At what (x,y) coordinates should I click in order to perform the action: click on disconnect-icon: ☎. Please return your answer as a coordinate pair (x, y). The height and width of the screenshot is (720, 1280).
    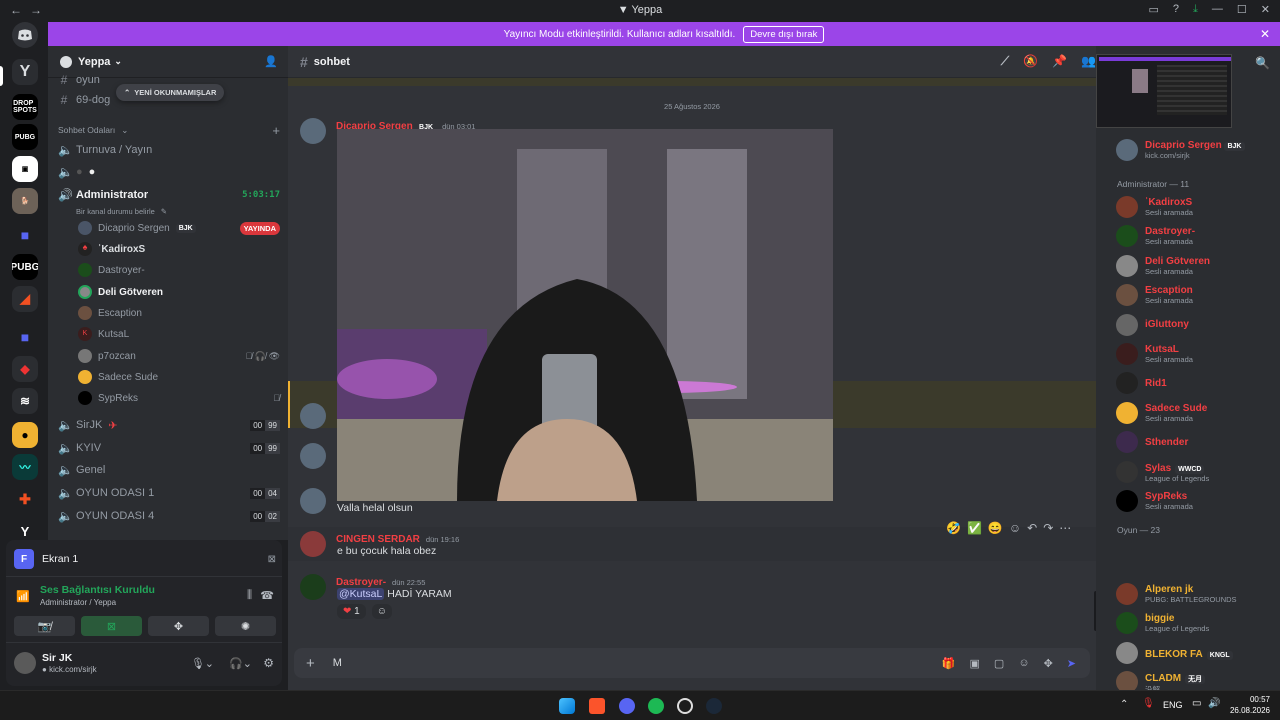
    Looking at the image, I should click on (267, 595).